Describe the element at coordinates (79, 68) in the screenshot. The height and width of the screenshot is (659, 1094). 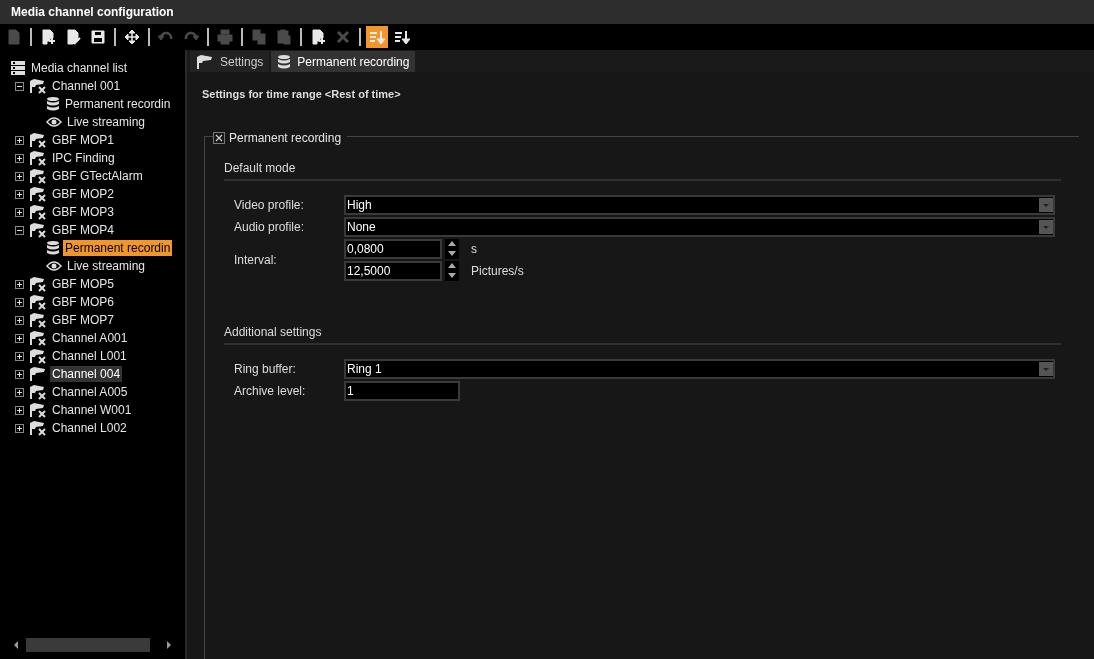
I see `tree-item: Media channel list` at that location.